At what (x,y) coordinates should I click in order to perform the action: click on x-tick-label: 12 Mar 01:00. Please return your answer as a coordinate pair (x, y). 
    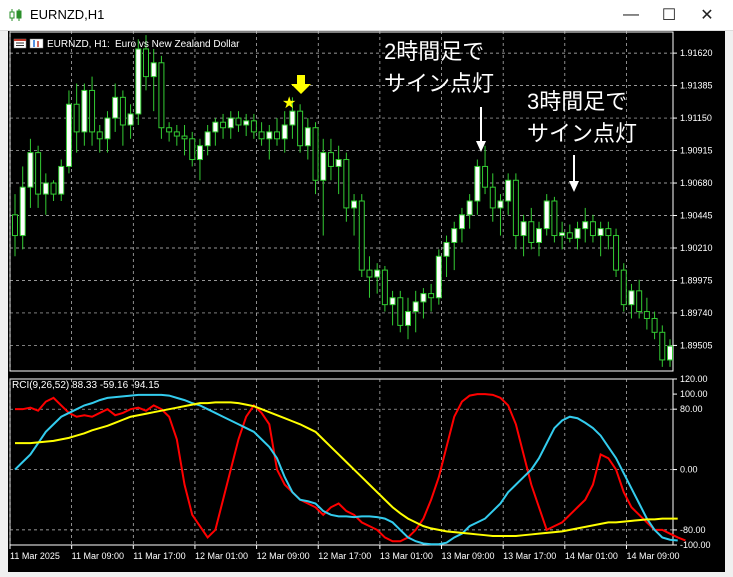
    Looking at the image, I should click on (221, 556).